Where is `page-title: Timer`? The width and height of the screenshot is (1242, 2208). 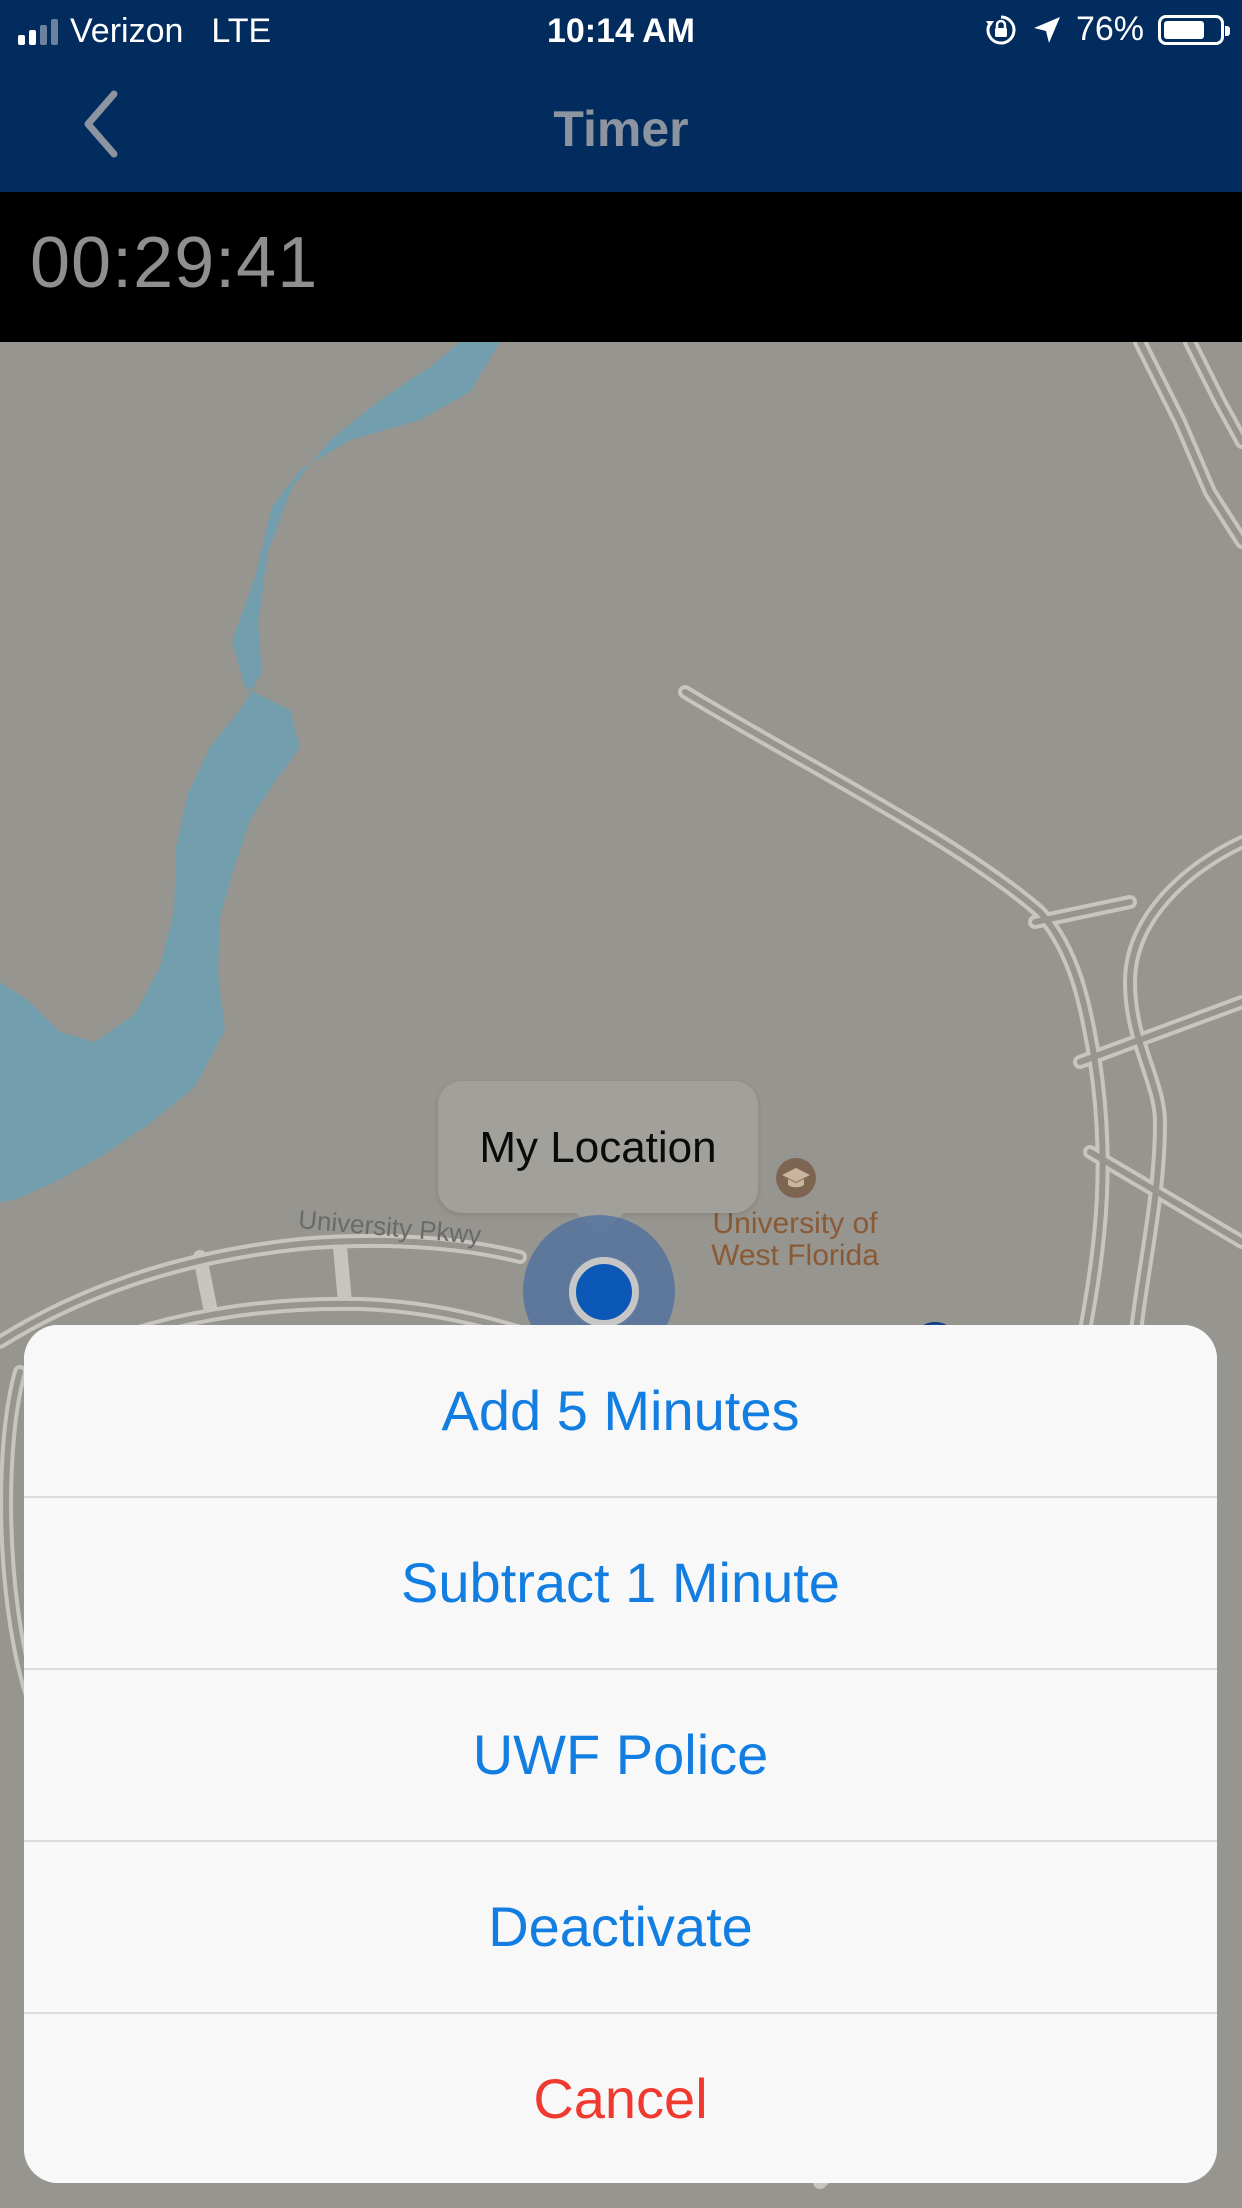
page-title: Timer is located at coordinates (621, 129).